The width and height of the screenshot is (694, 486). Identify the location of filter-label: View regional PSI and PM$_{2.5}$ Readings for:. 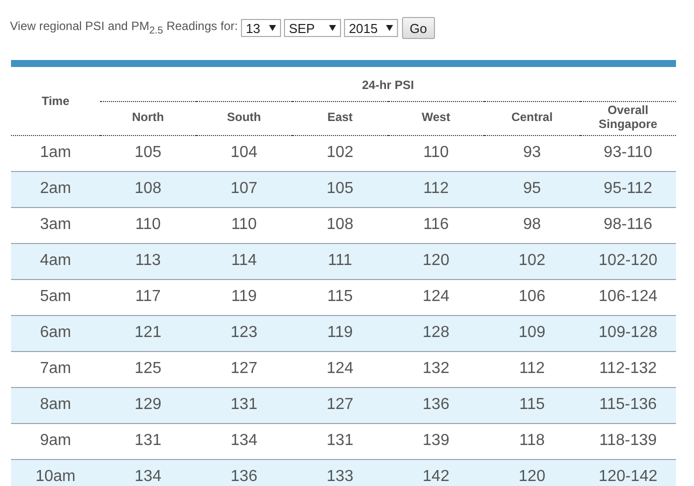
(124, 28).